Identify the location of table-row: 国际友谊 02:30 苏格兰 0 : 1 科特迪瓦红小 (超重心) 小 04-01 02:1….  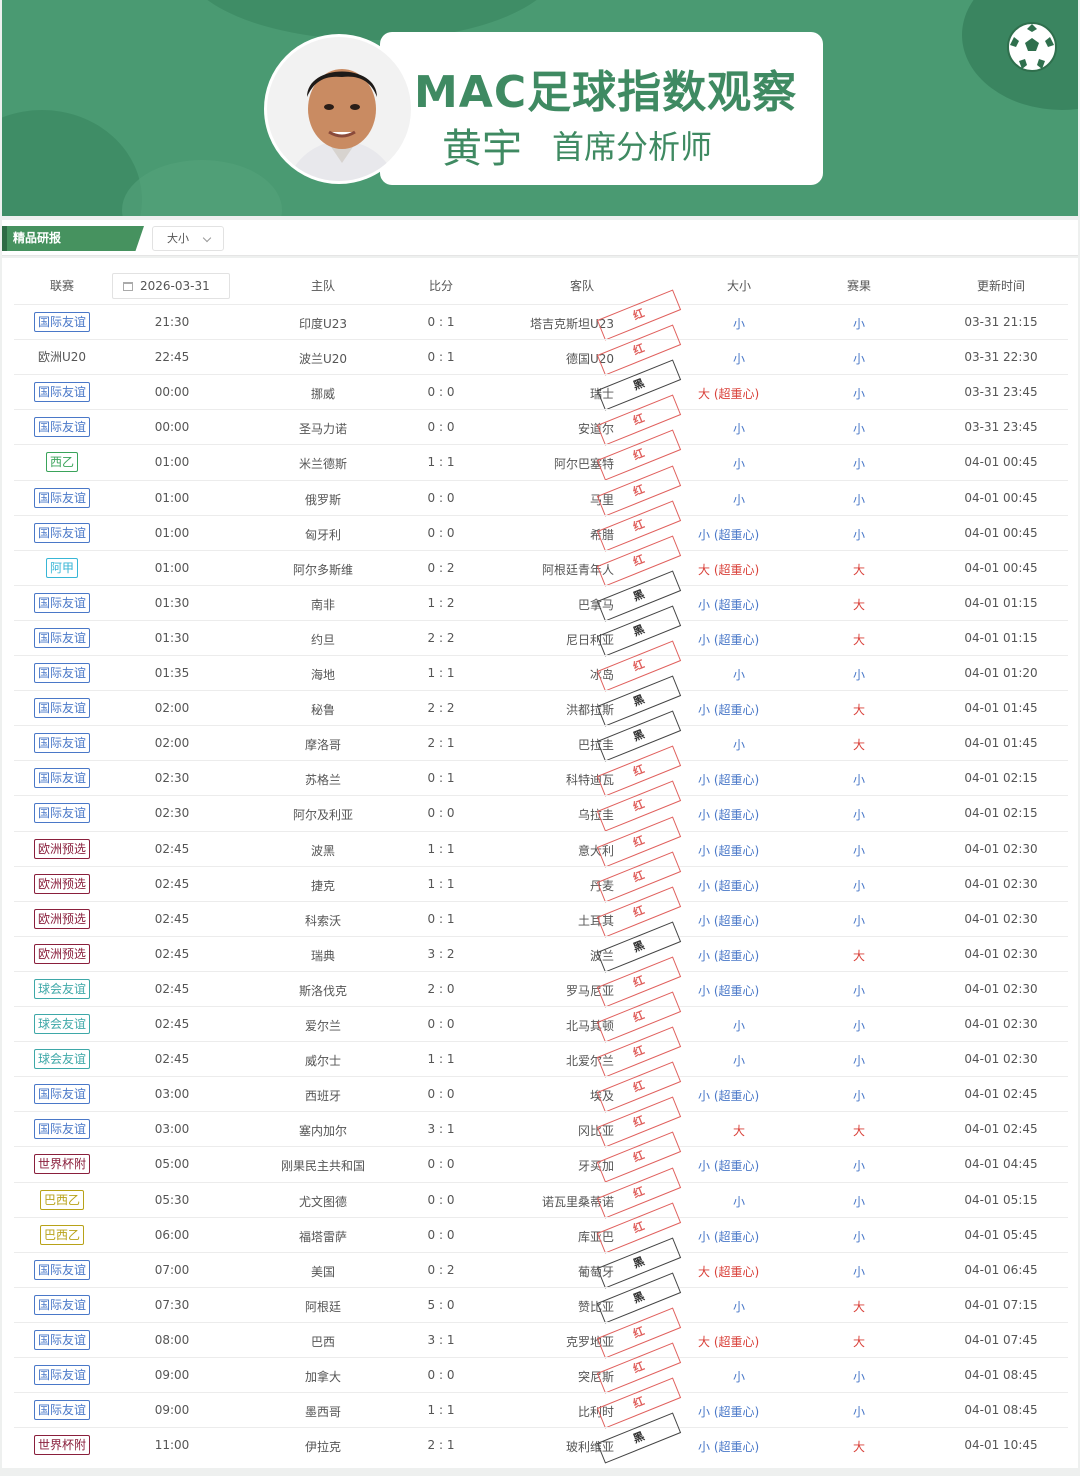
(541, 771).